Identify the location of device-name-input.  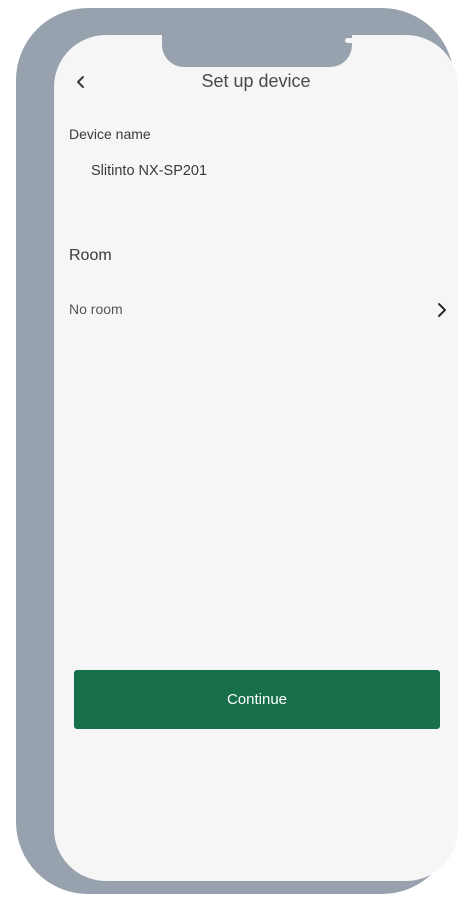
(256, 171).